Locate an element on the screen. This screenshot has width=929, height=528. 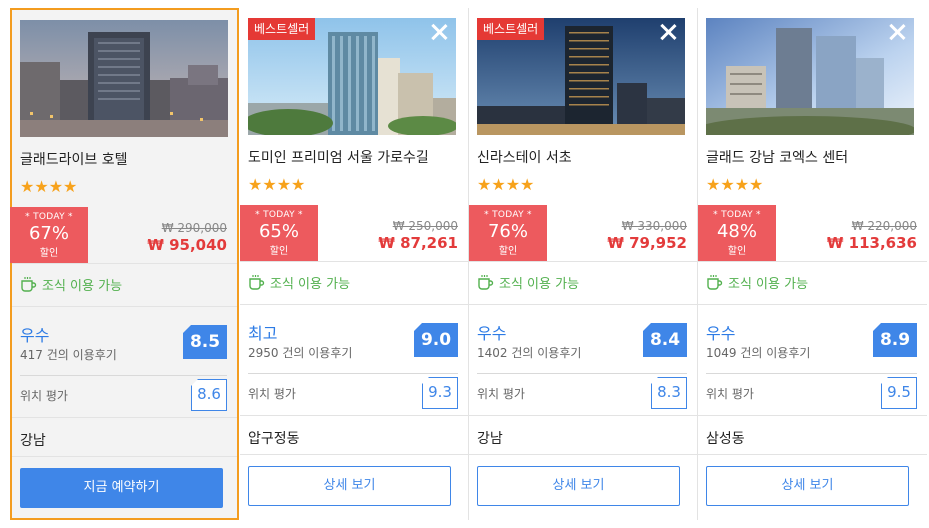
original-price: ₩ 220,000 is located at coordinates (884, 226).